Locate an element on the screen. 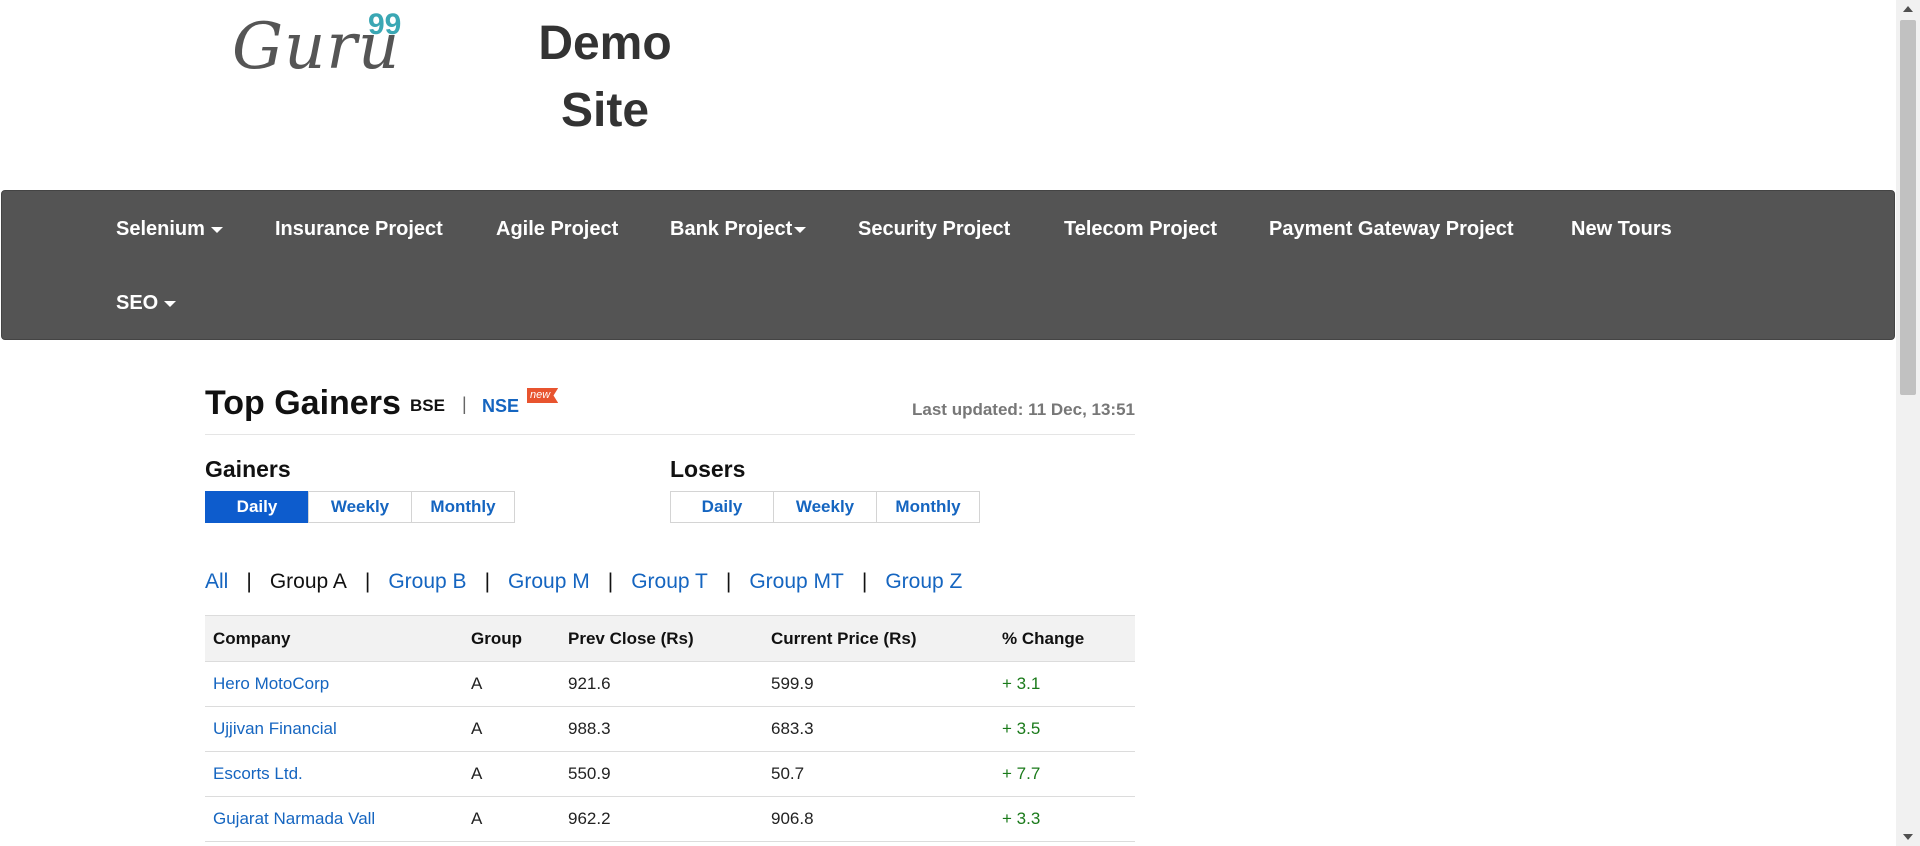 This screenshot has height=846, width=1920. nav-item-label: Telecom Project is located at coordinates (1141, 229).